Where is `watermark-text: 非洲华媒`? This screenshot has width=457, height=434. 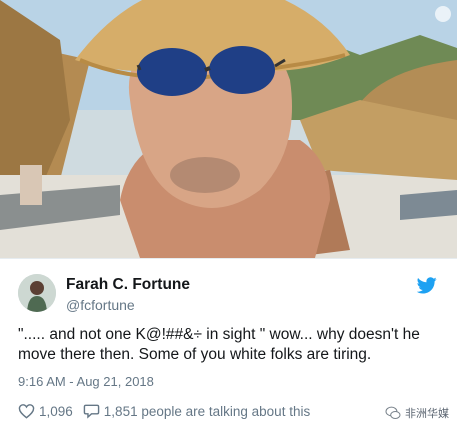
watermark-text: 非洲华媒 is located at coordinates (427, 414).